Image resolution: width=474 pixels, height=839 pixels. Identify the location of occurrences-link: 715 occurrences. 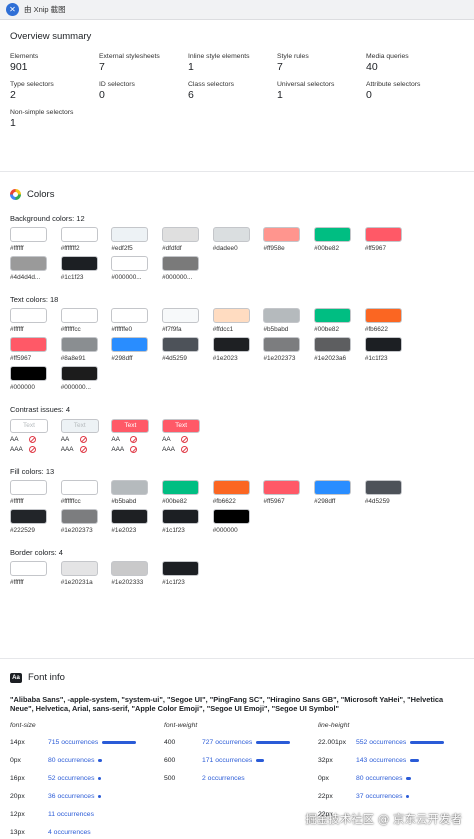
(73, 742).